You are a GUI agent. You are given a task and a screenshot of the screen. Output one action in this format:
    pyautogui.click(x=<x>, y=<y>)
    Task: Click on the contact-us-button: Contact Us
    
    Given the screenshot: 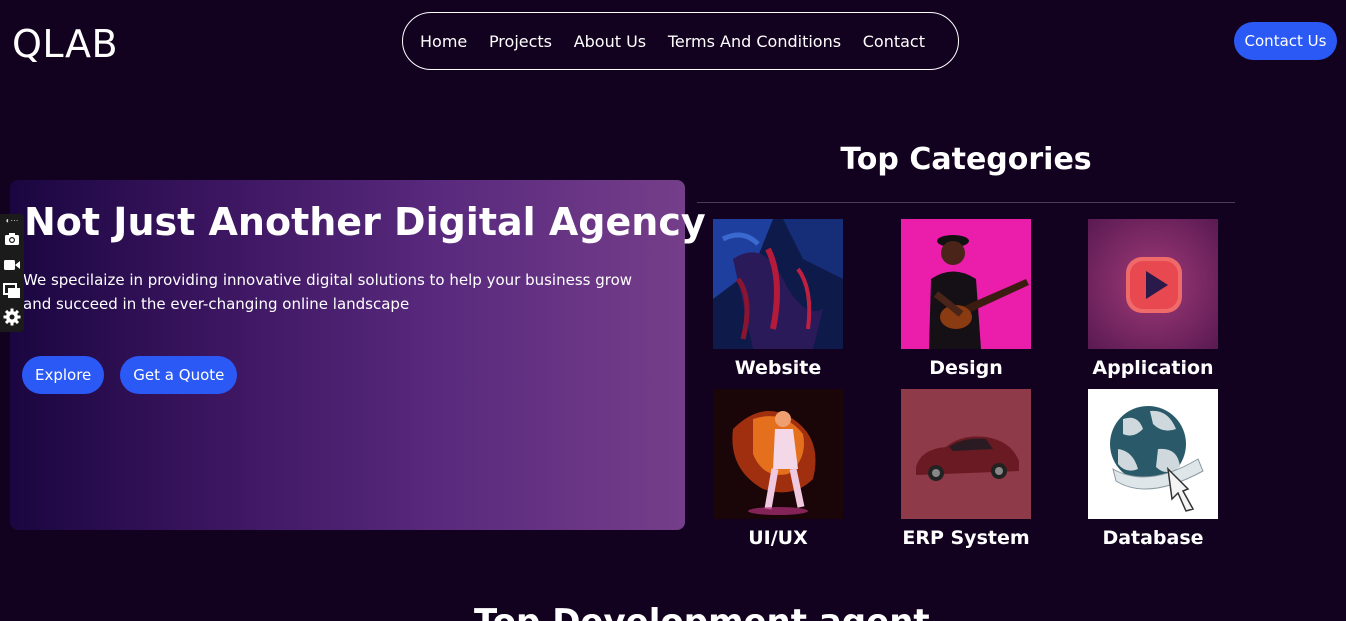 What is the action you would take?
    pyautogui.click(x=1285, y=41)
    